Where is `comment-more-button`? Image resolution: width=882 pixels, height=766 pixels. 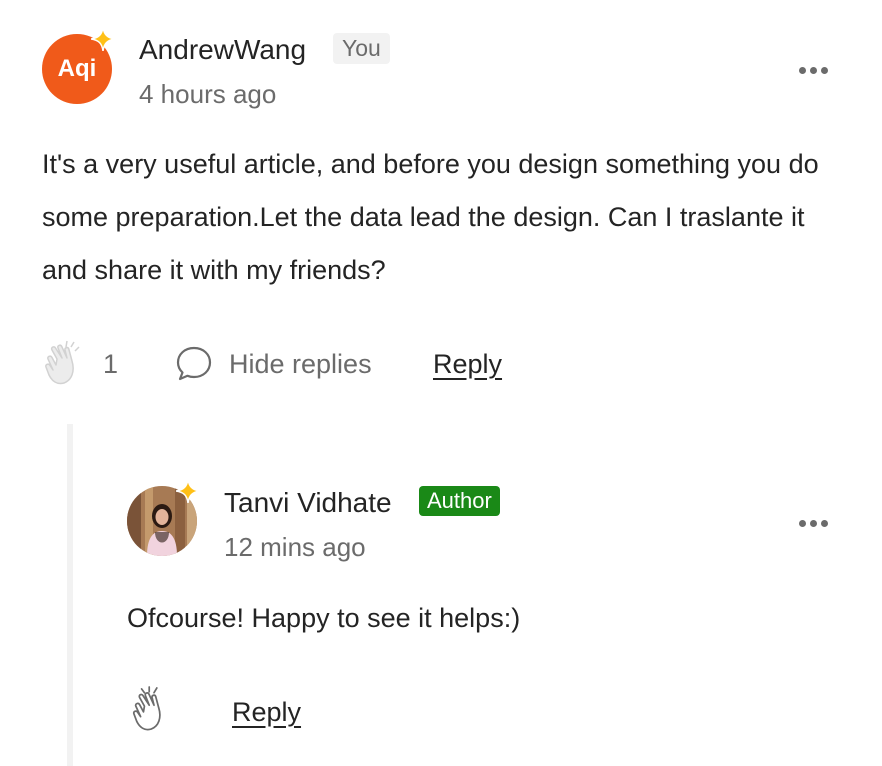
comment-more-button is located at coordinates (813, 70).